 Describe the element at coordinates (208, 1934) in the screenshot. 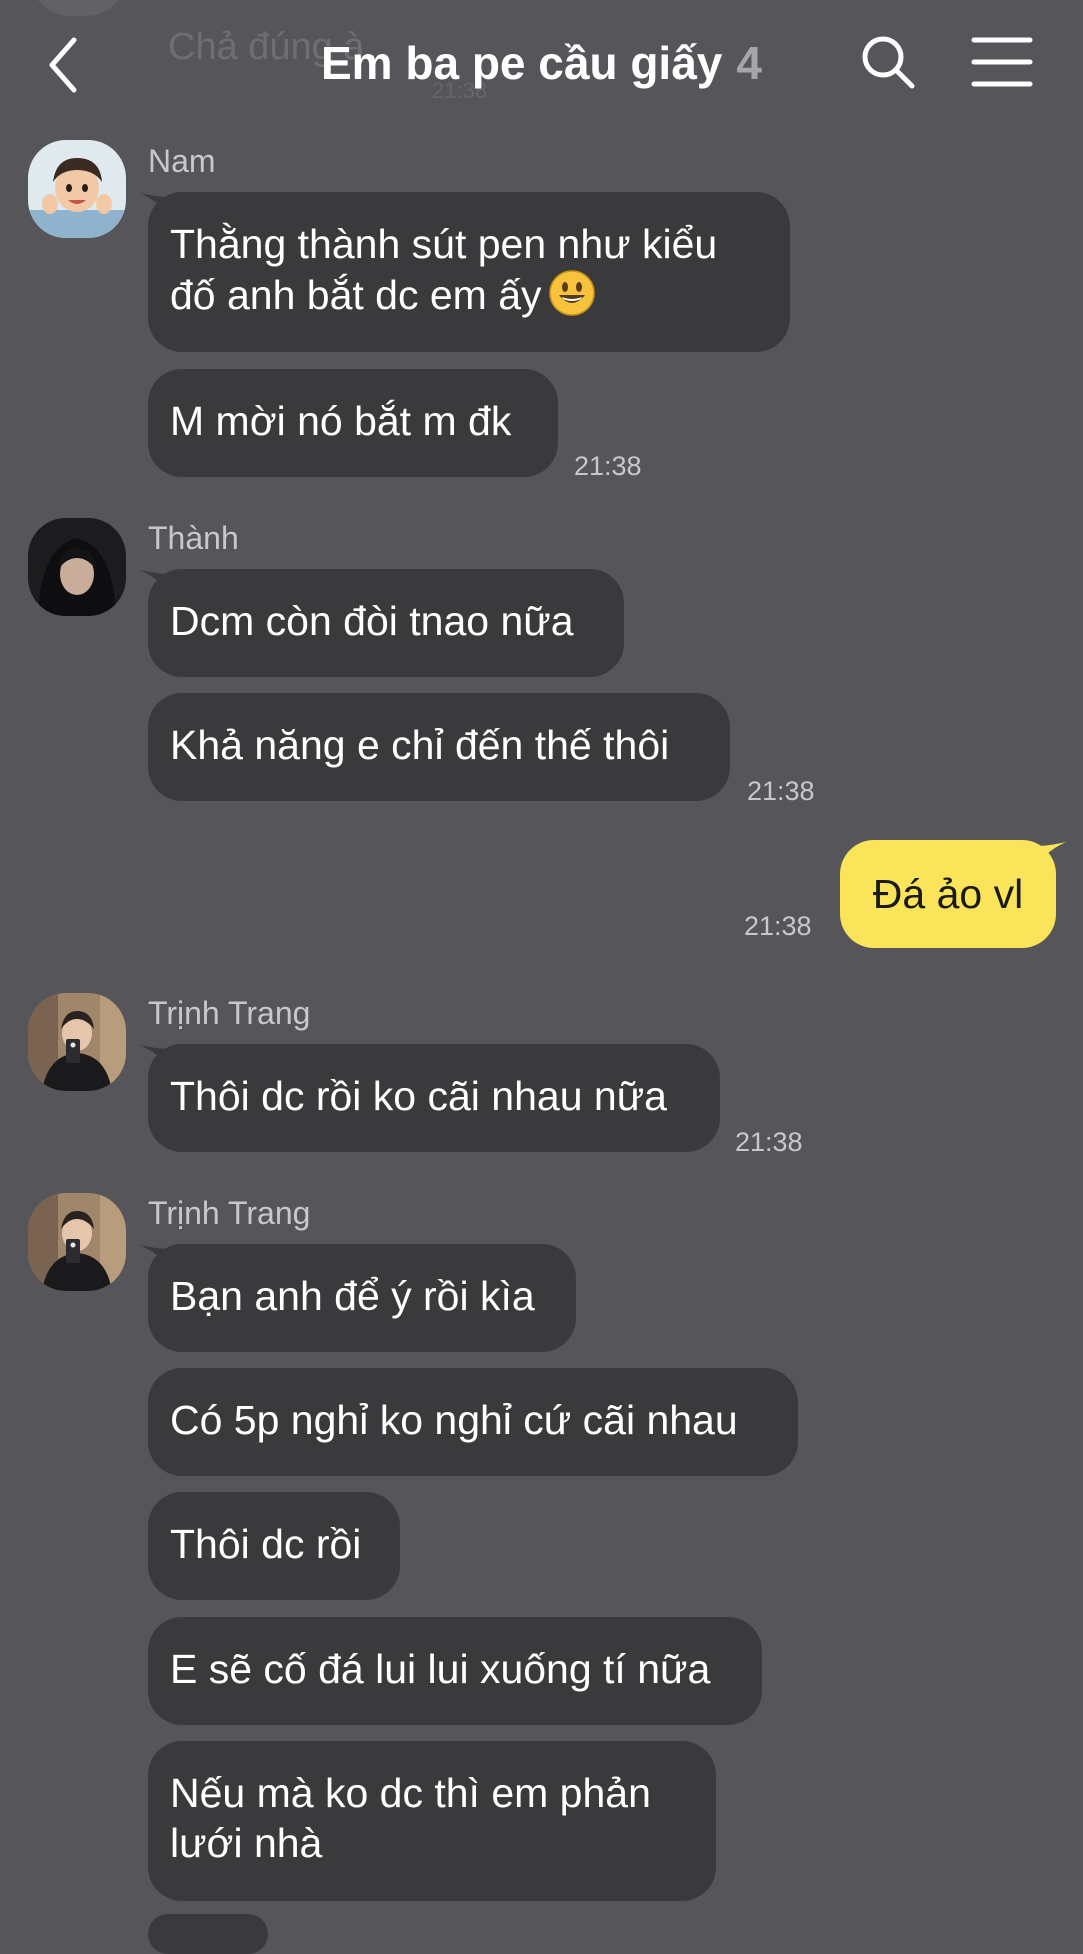

I see `message-bubble` at that location.